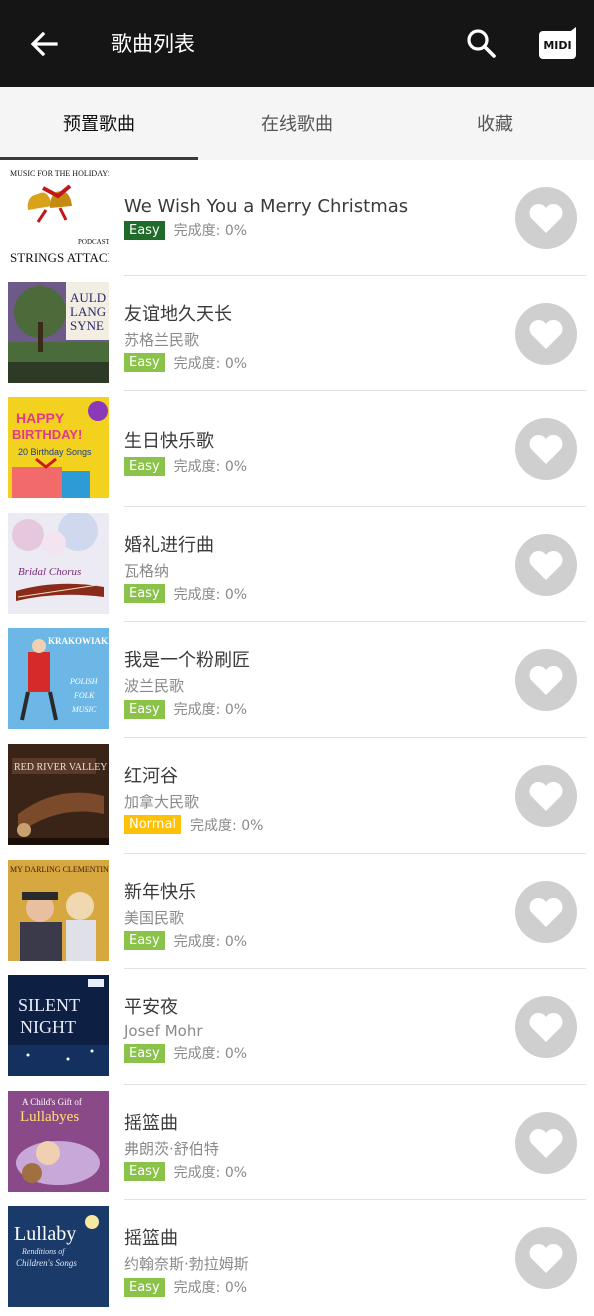  Describe the element at coordinates (163, 1031) in the screenshot. I see `song-artist: Josef Mohr` at that location.